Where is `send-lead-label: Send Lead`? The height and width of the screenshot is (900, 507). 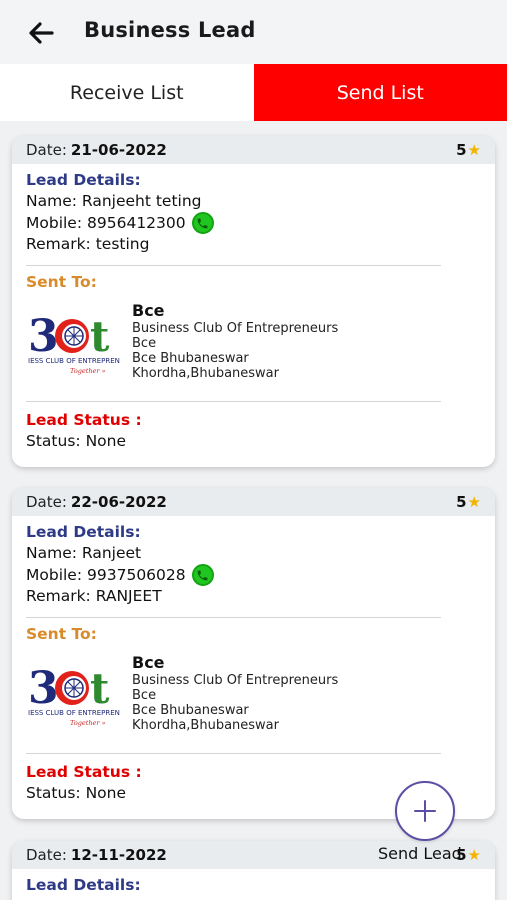 send-lead-label: Send Lead is located at coordinates (420, 853).